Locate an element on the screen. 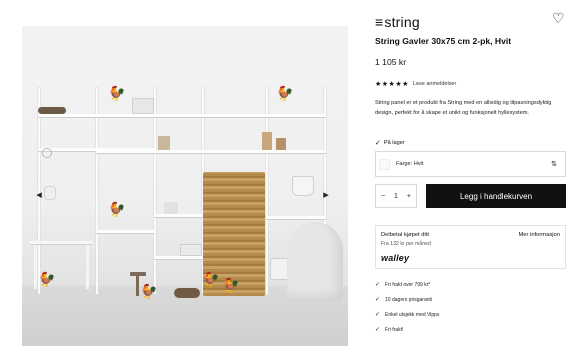 The image size is (575, 351). product-price: 1 105 kr is located at coordinates (391, 62).